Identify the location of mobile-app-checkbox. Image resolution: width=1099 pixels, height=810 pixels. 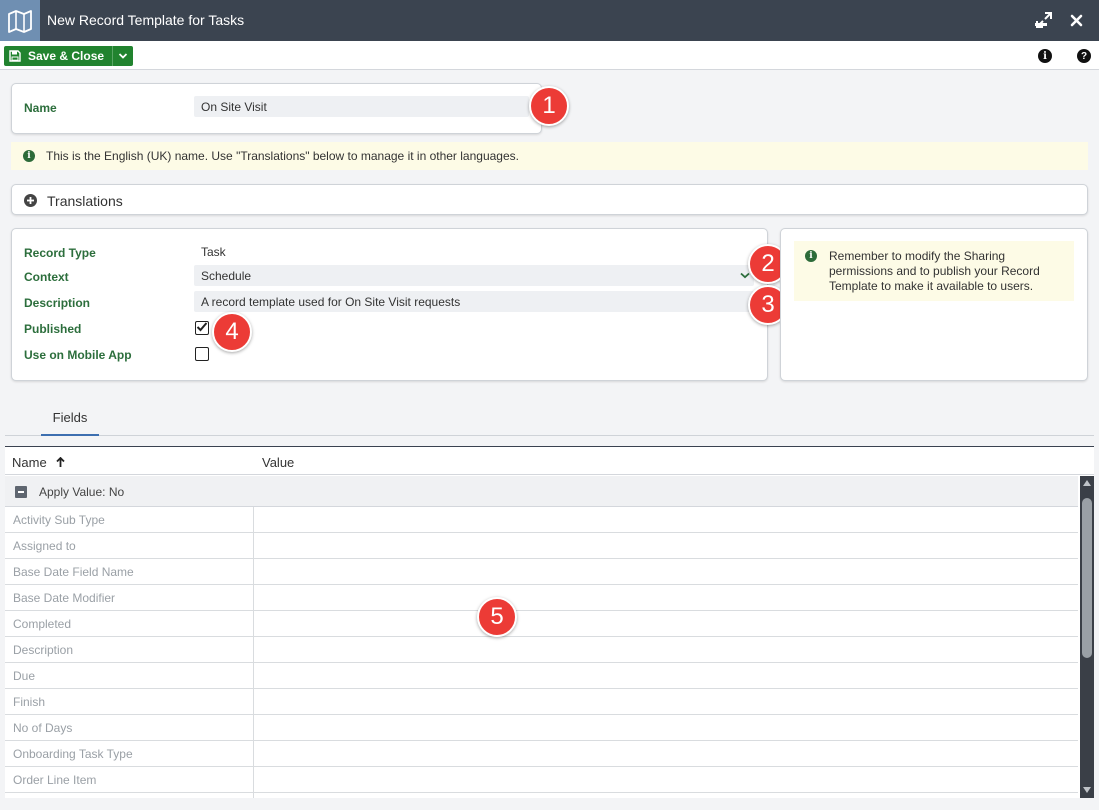
(202, 354).